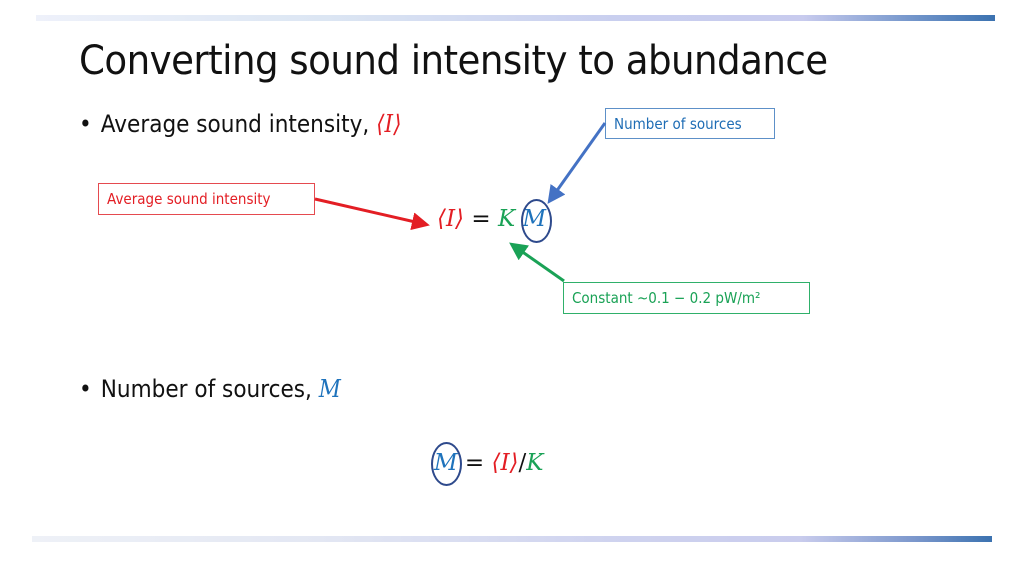 This screenshot has width=1024, height=576. I want to click on arrow-intensity, so click(372, 214).